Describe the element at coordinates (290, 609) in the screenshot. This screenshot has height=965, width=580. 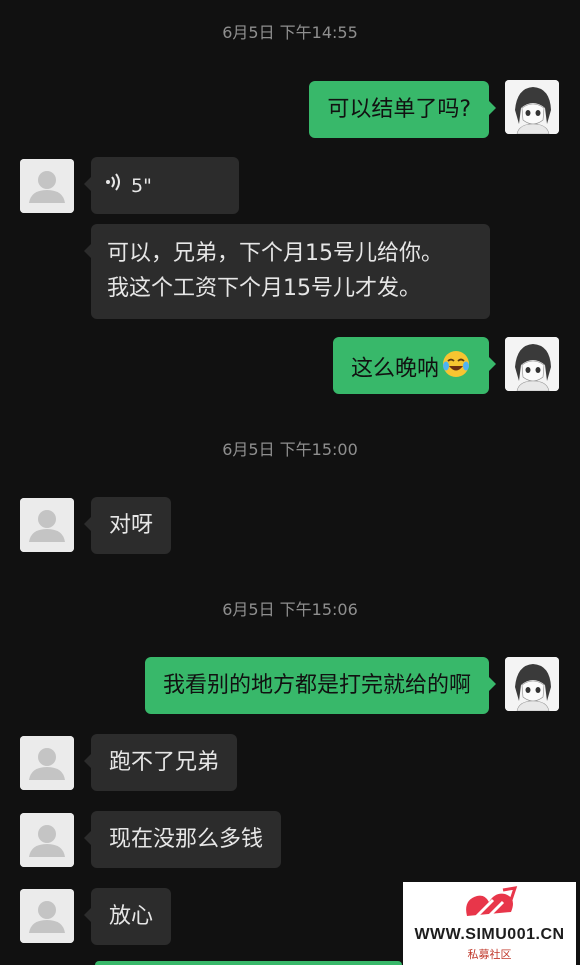
I see `timestamp: 6月5日 下午15:06` at that location.